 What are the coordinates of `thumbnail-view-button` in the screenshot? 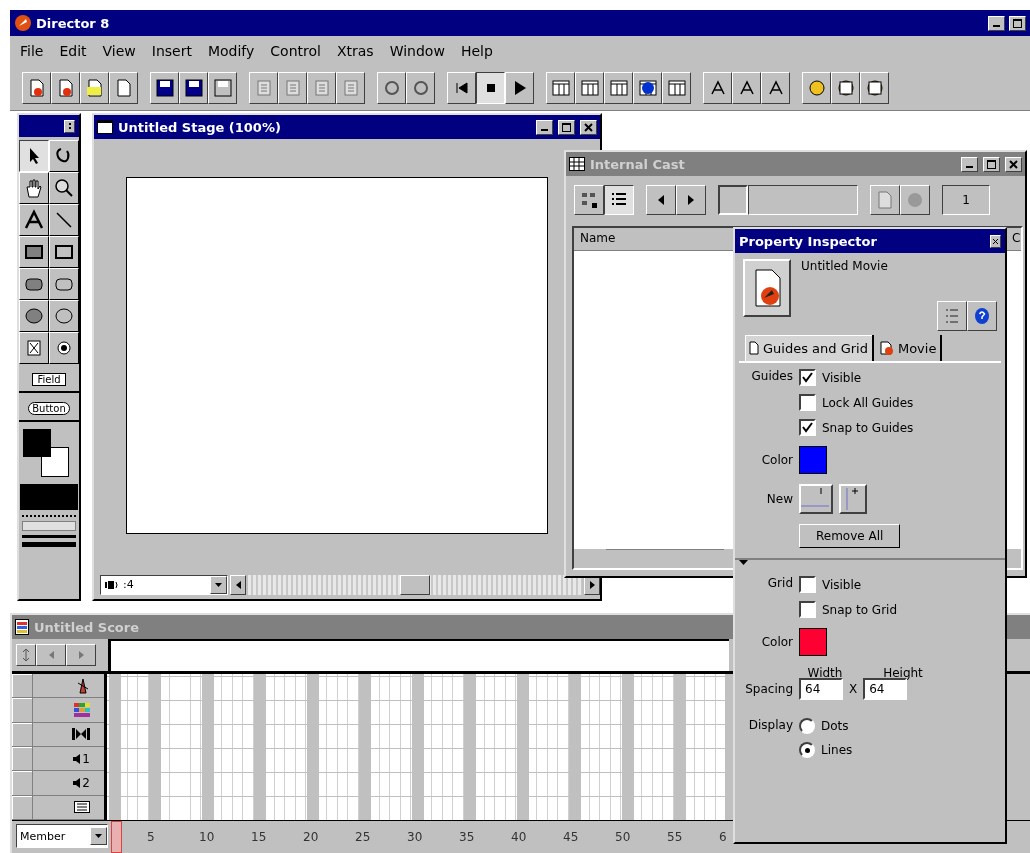 It's located at (589, 200).